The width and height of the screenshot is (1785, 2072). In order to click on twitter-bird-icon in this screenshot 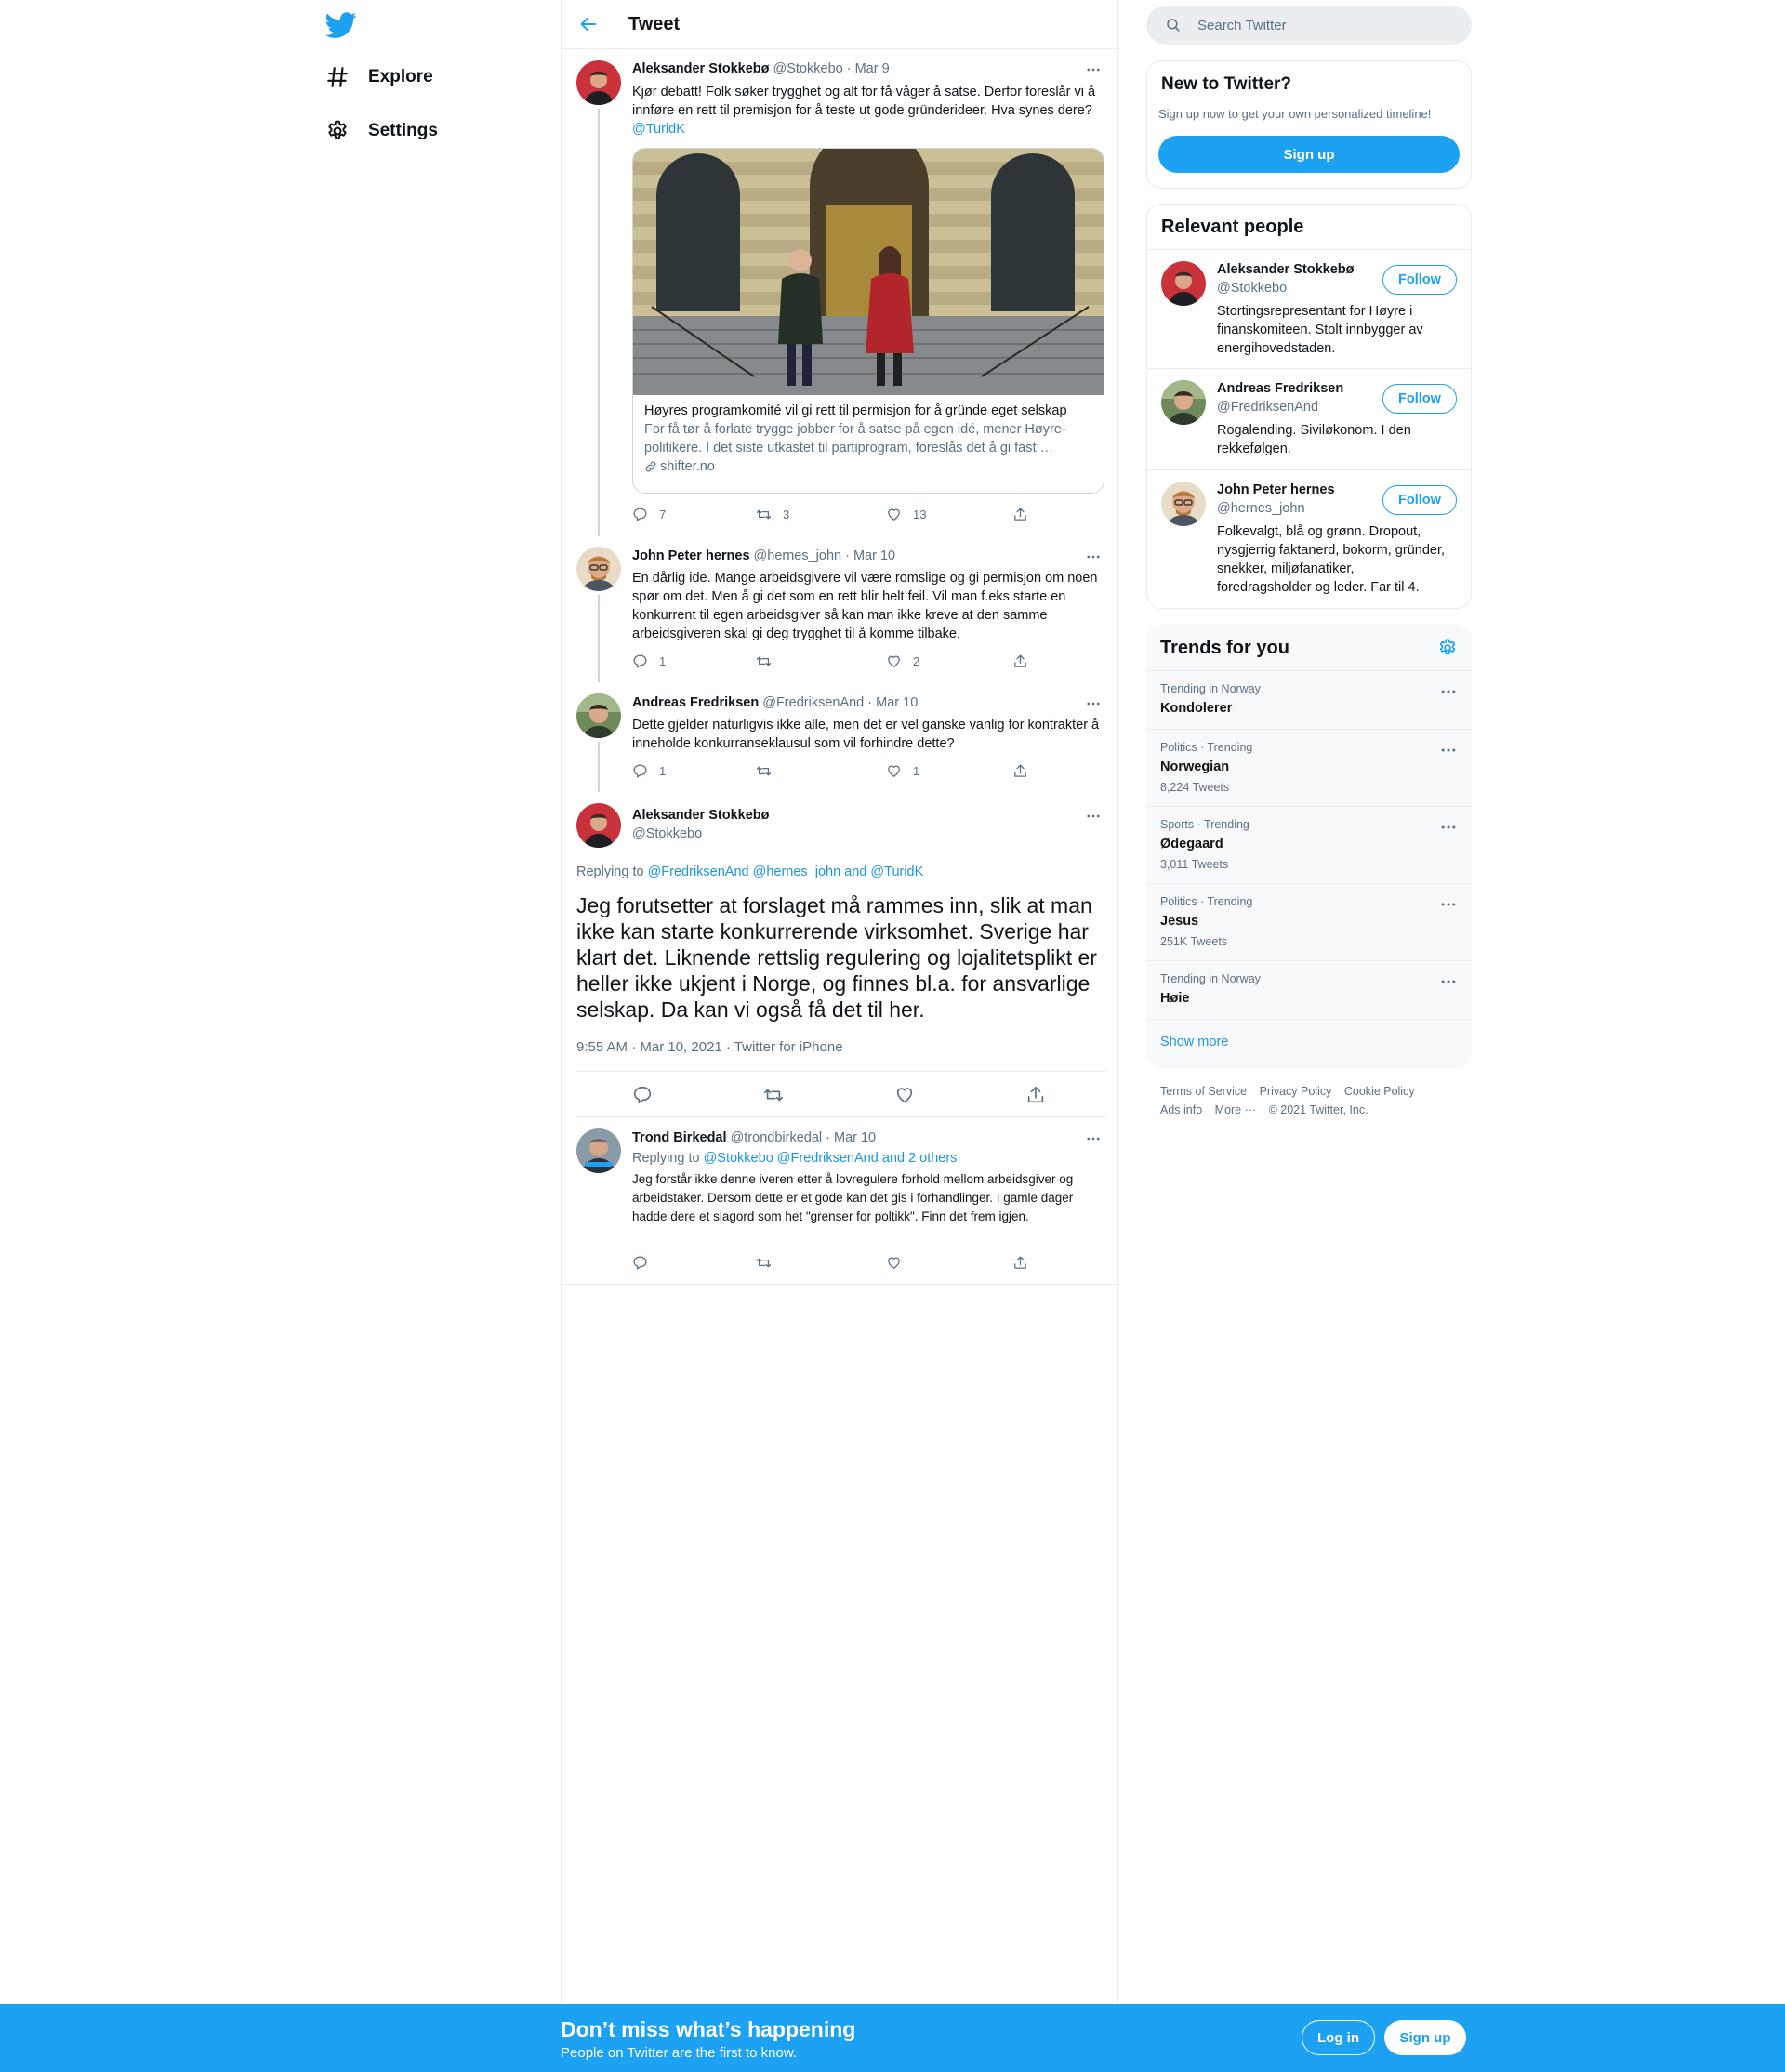, I will do `click(340, 25)`.